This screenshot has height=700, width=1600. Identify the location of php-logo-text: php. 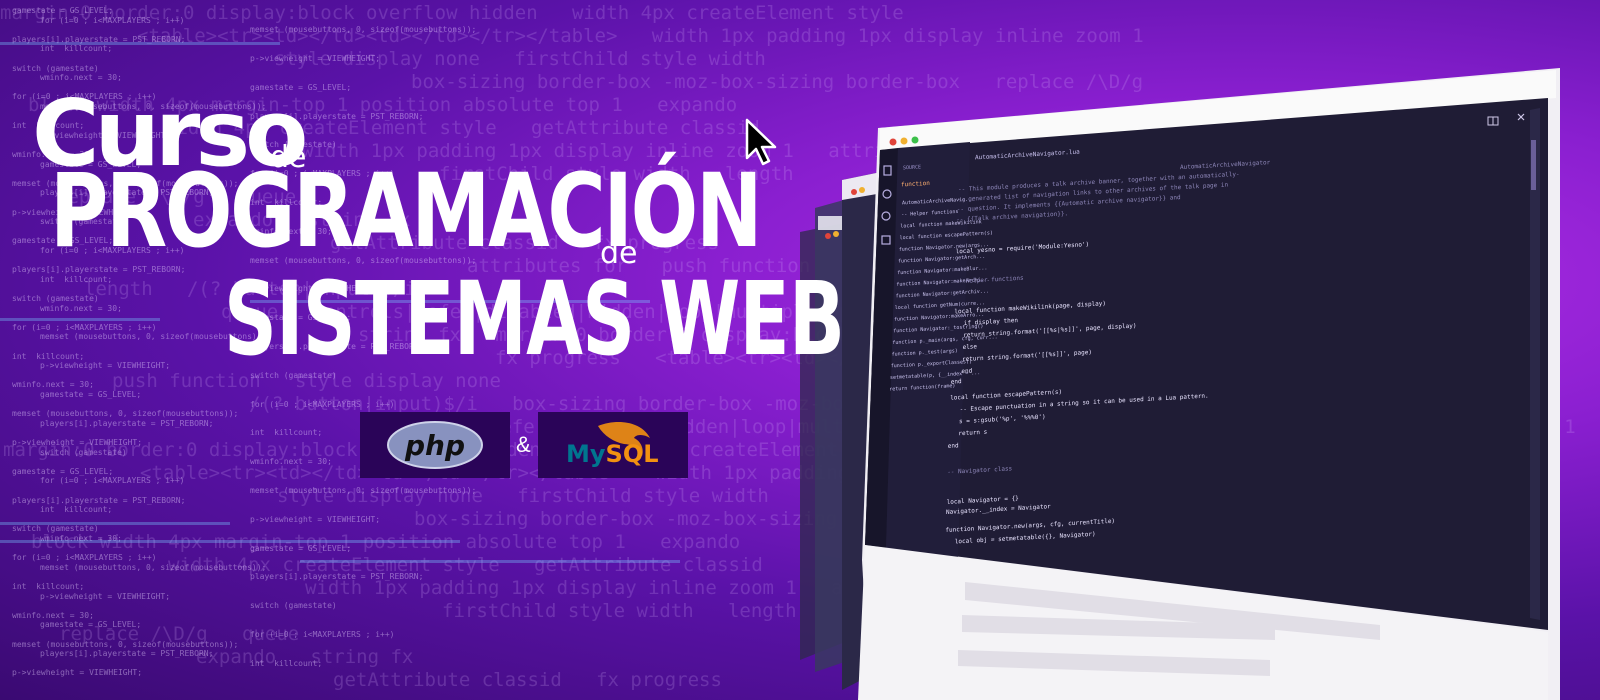
(434, 445).